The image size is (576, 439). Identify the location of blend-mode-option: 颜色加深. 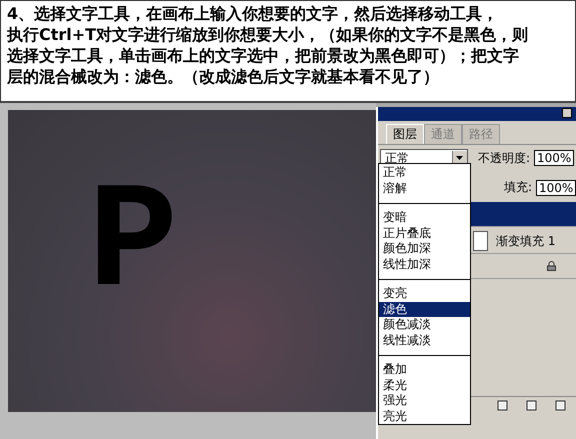
(424, 248).